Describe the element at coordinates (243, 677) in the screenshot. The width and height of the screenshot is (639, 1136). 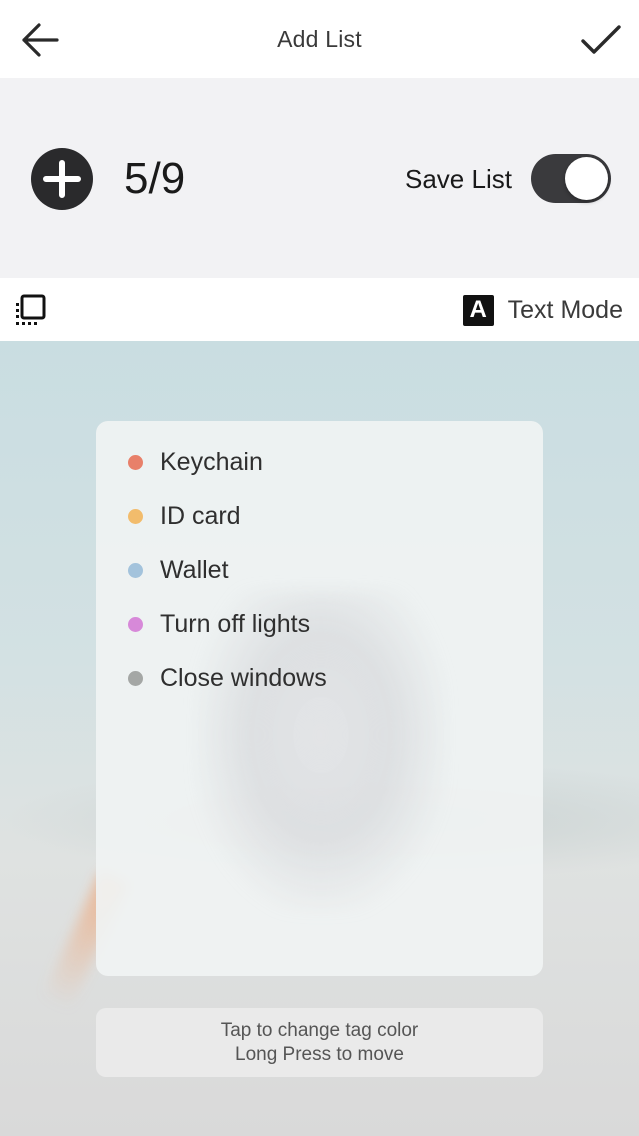
I see `list-item-label: Close windows` at that location.